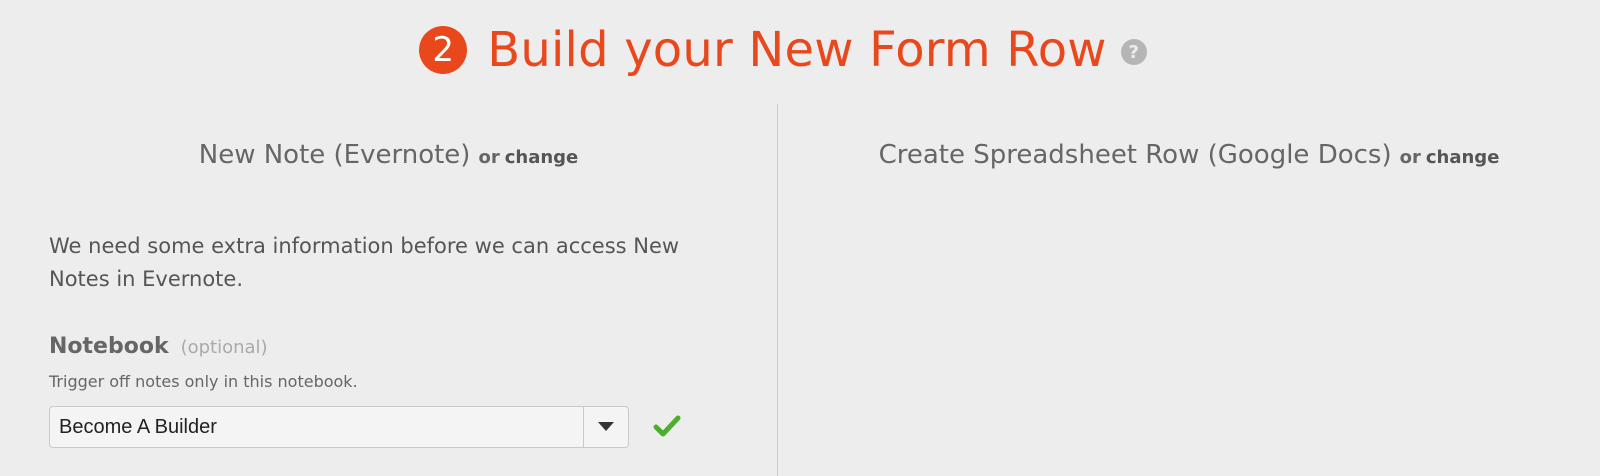 The image size is (1600, 476). Describe the element at coordinates (339, 427) in the screenshot. I see `notebook-select: Become A Builder` at that location.